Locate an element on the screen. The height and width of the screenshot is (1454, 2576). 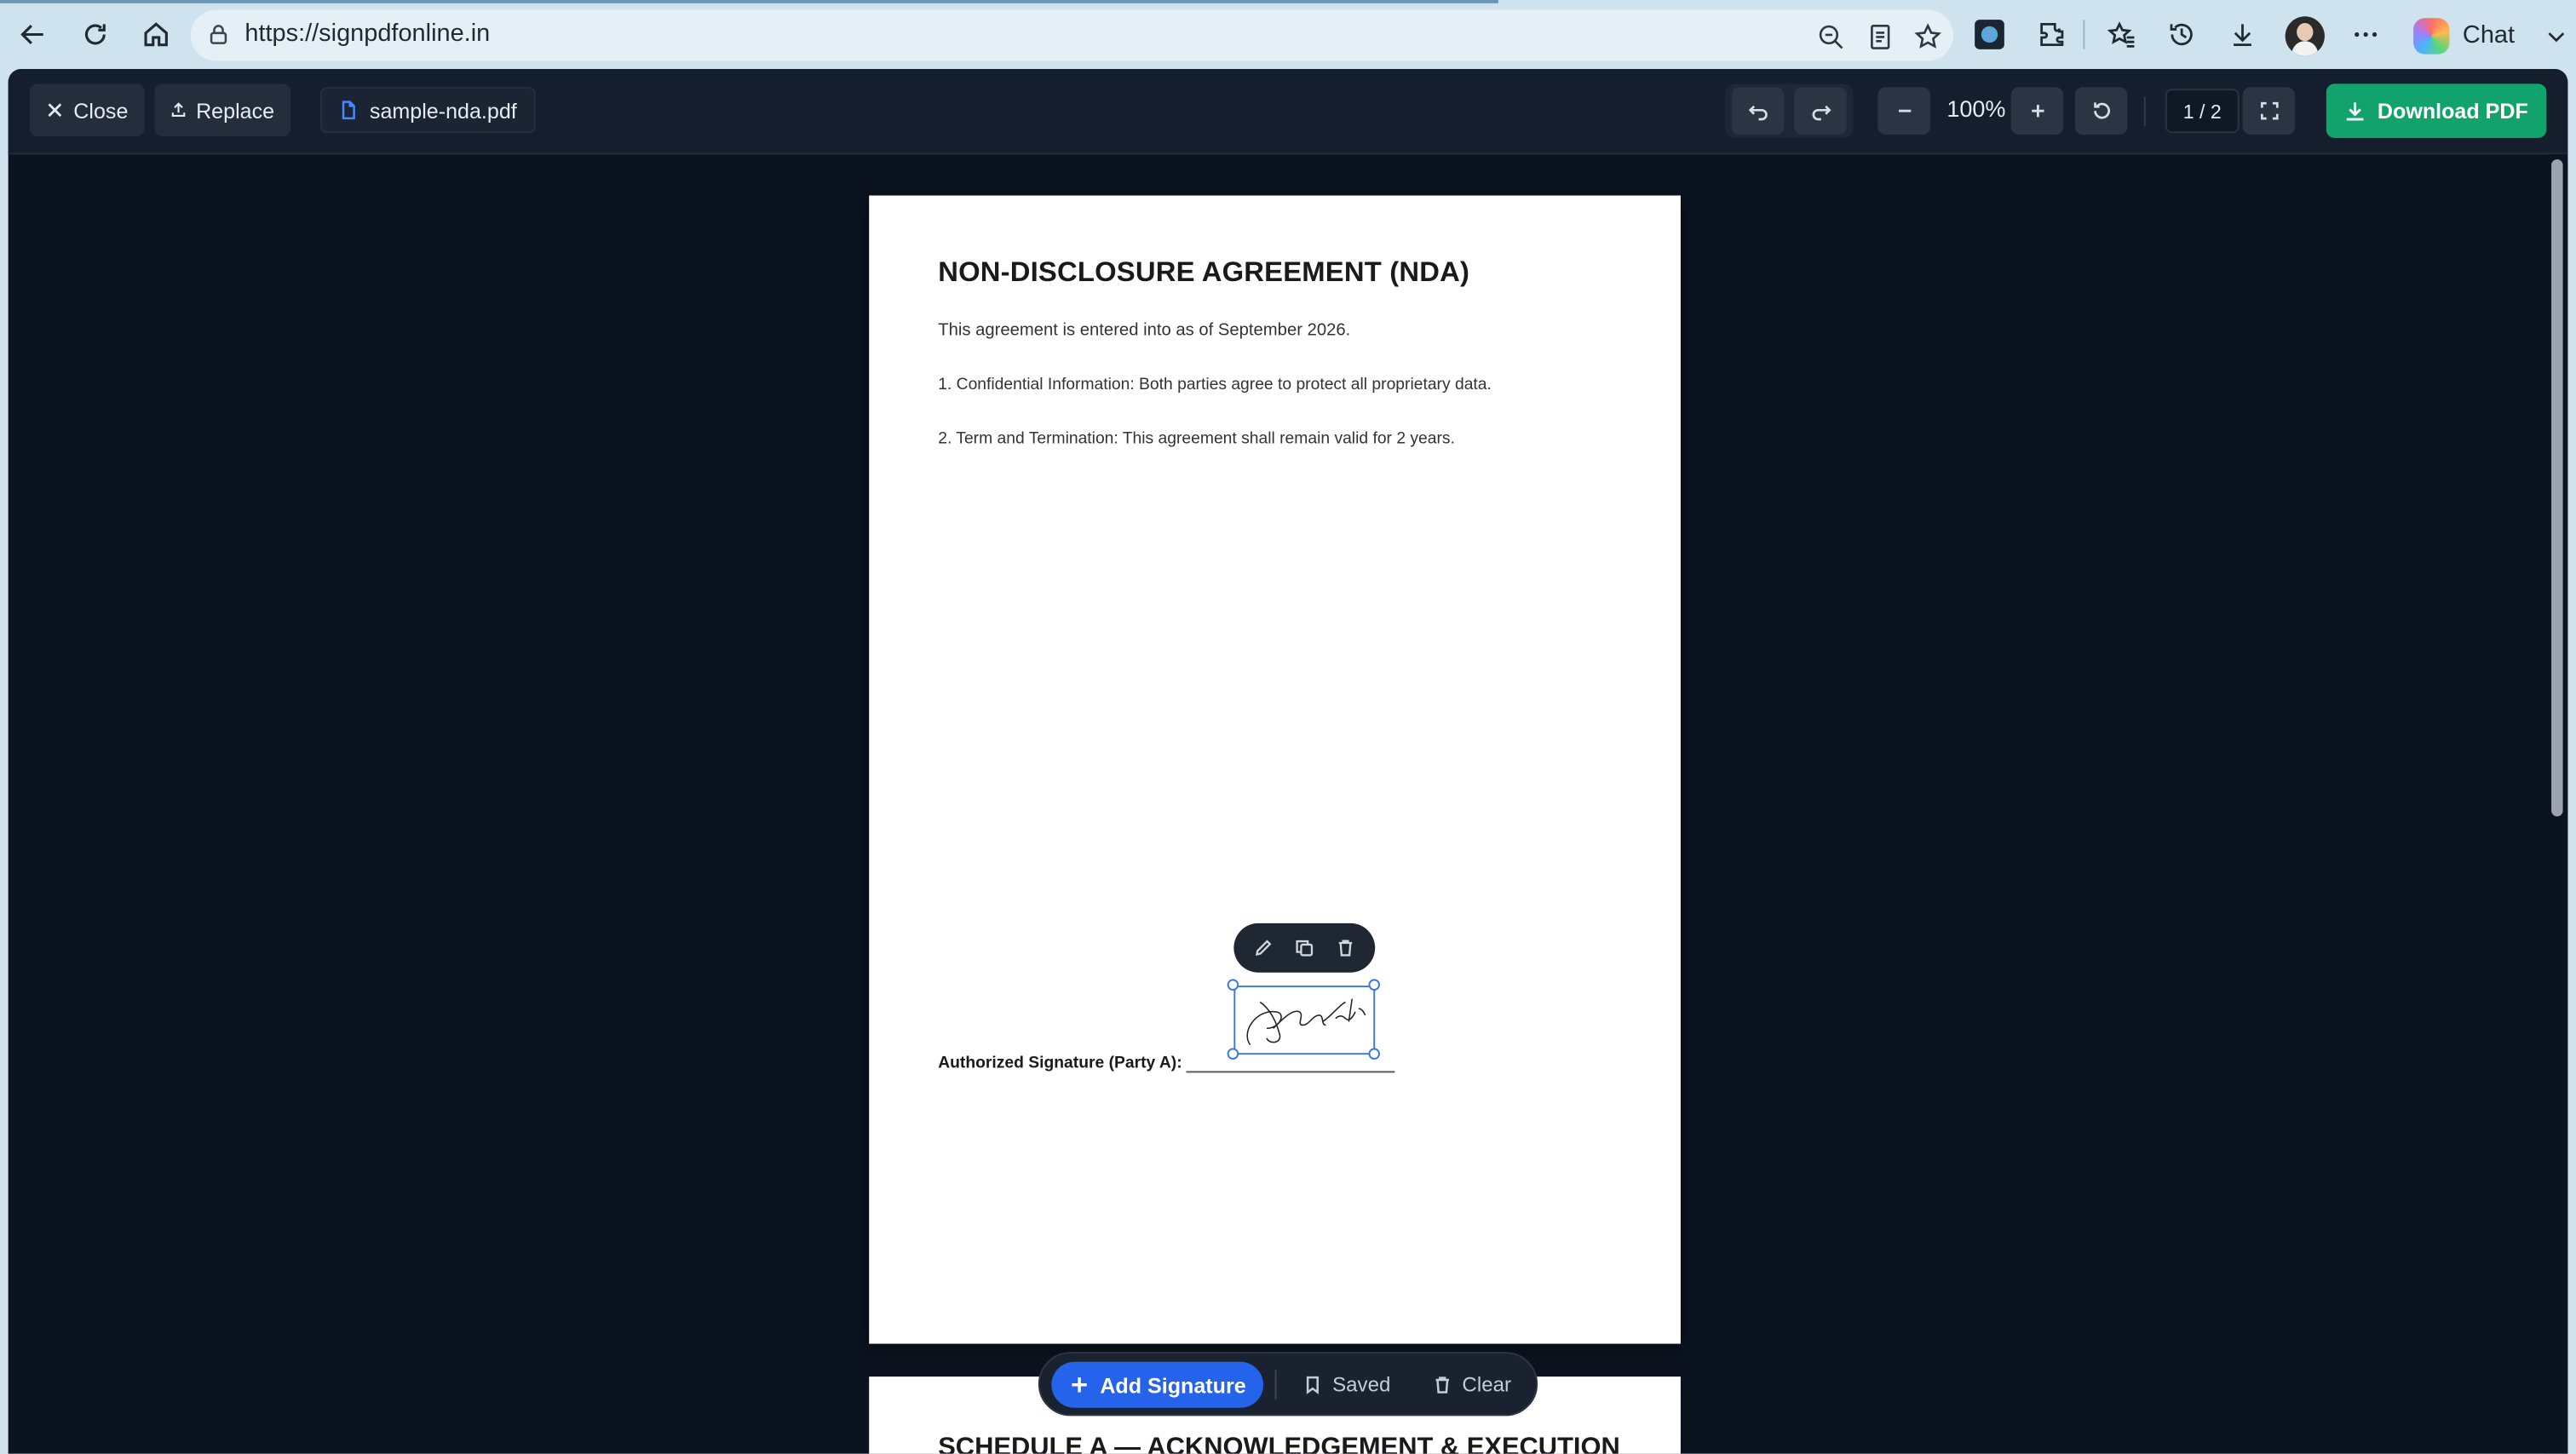
downloads-icon is located at coordinates (2242, 34).